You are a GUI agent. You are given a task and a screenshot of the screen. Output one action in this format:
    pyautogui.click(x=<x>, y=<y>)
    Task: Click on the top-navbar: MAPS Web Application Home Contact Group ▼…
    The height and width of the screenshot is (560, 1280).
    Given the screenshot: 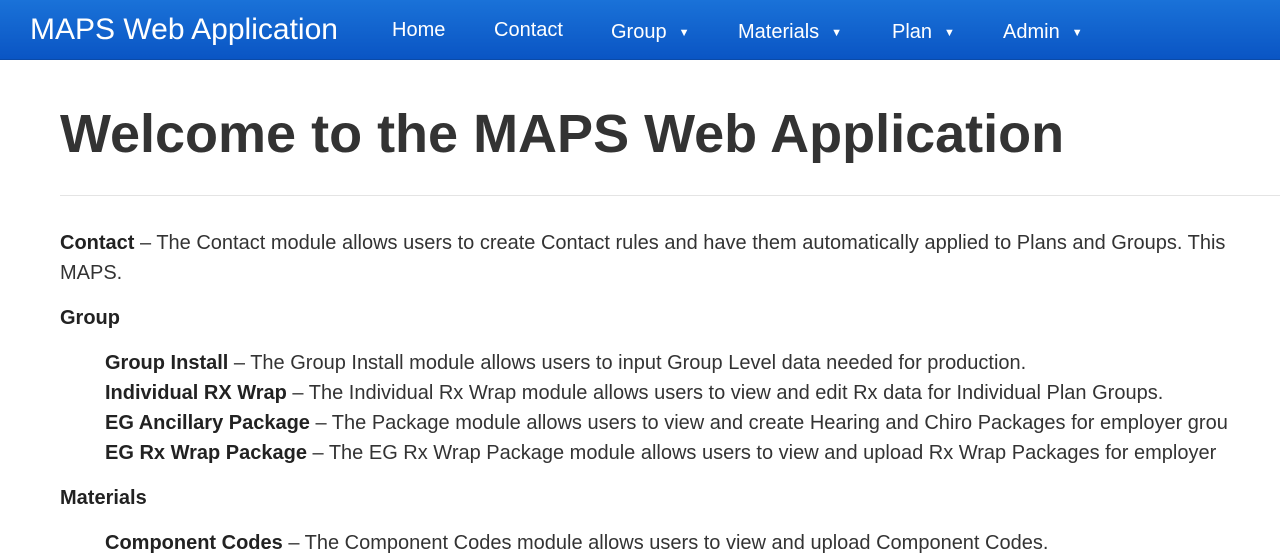 What is the action you would take?
    pyautogui.click(x=640, y=30)
    